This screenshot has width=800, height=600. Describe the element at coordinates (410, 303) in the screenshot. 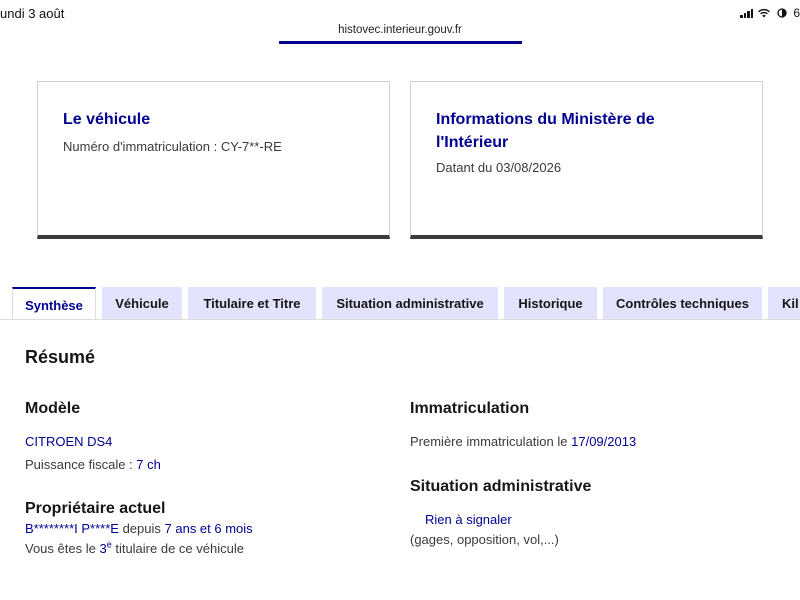

I see `tab-situation-administrative: Situation administrative` at that location.